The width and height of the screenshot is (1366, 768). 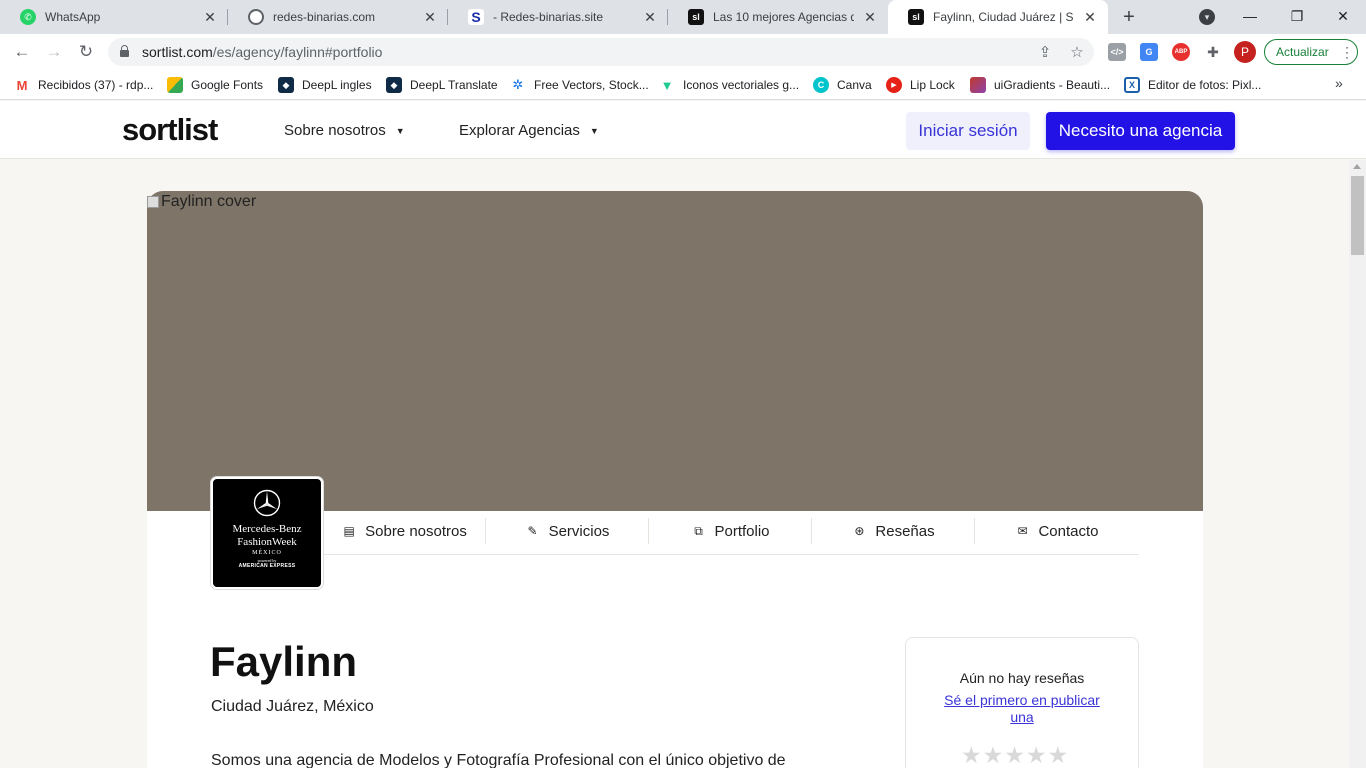 I want to click on tab-mejores-agencias: sl Las 10 mejores Agencias de D ✕, so click(x=778, y=17).